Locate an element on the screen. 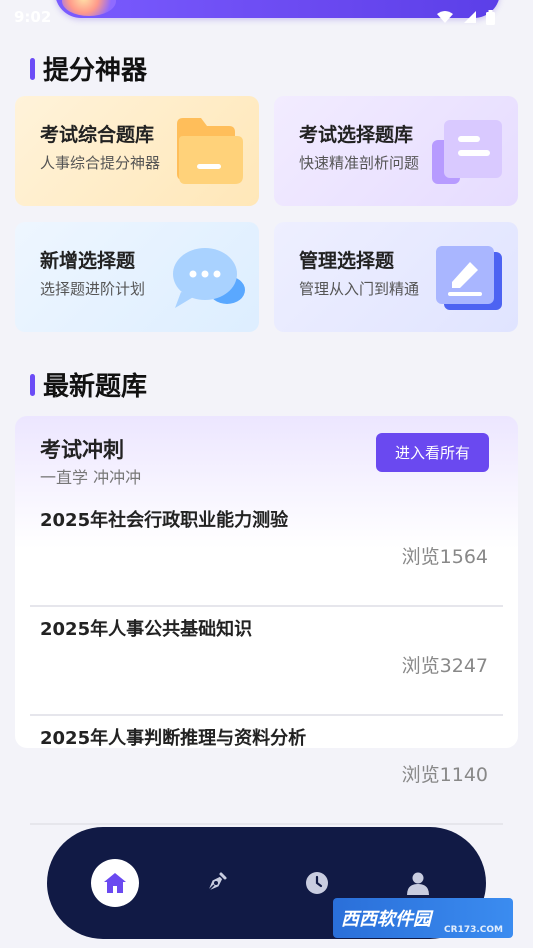 The image size is (533, 948). edit-note-icon is located at coordinates (469, 278).